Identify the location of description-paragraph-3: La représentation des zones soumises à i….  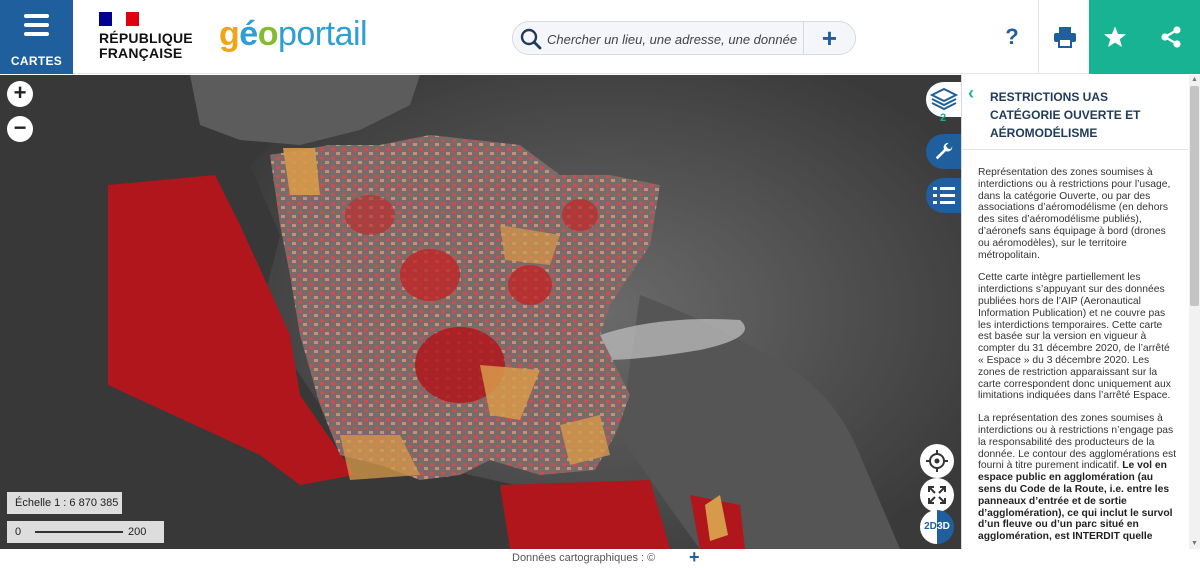
(1077, 478).